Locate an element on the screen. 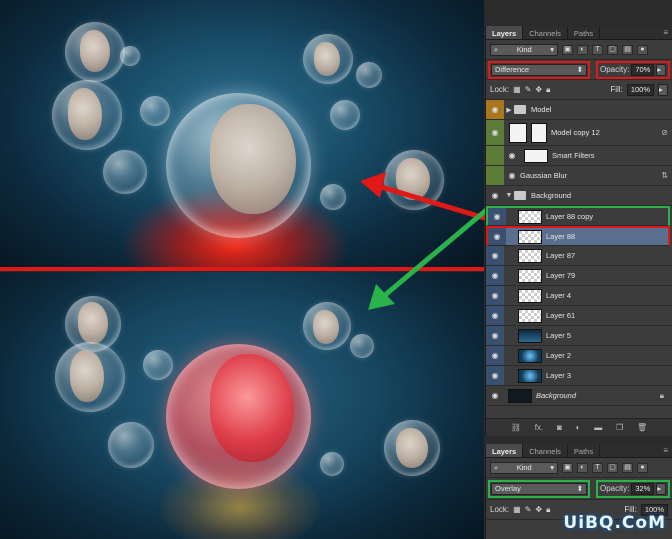 Image resolution: width=672 pixels, height=539 pixels. layer-2: ◉ Layer 2 is located at coordinates (579, 356).